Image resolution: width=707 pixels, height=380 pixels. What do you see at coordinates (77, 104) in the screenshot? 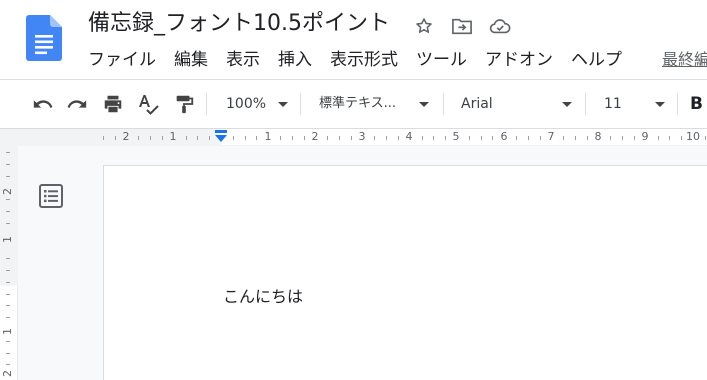
I see `redo-icon` at bounding box center [77, 104].